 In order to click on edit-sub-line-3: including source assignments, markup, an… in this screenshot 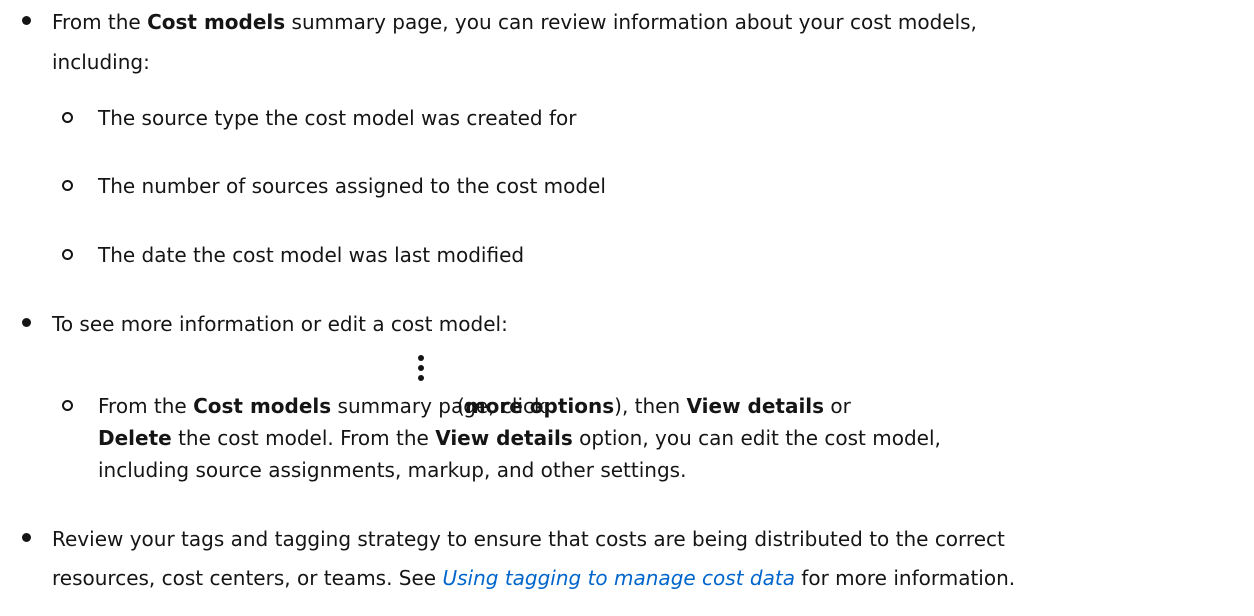, I will do `click(392, 470)`.